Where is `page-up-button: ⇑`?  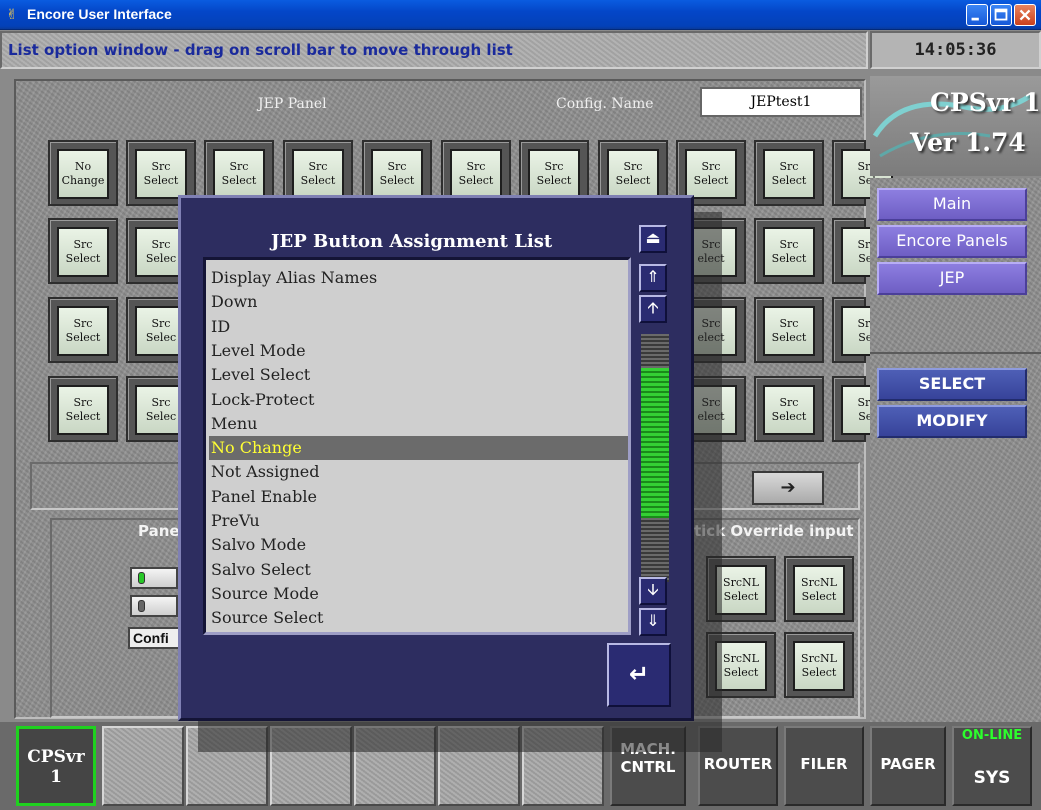 page-up-button: ⇑ is located at coordinates (653, 278).